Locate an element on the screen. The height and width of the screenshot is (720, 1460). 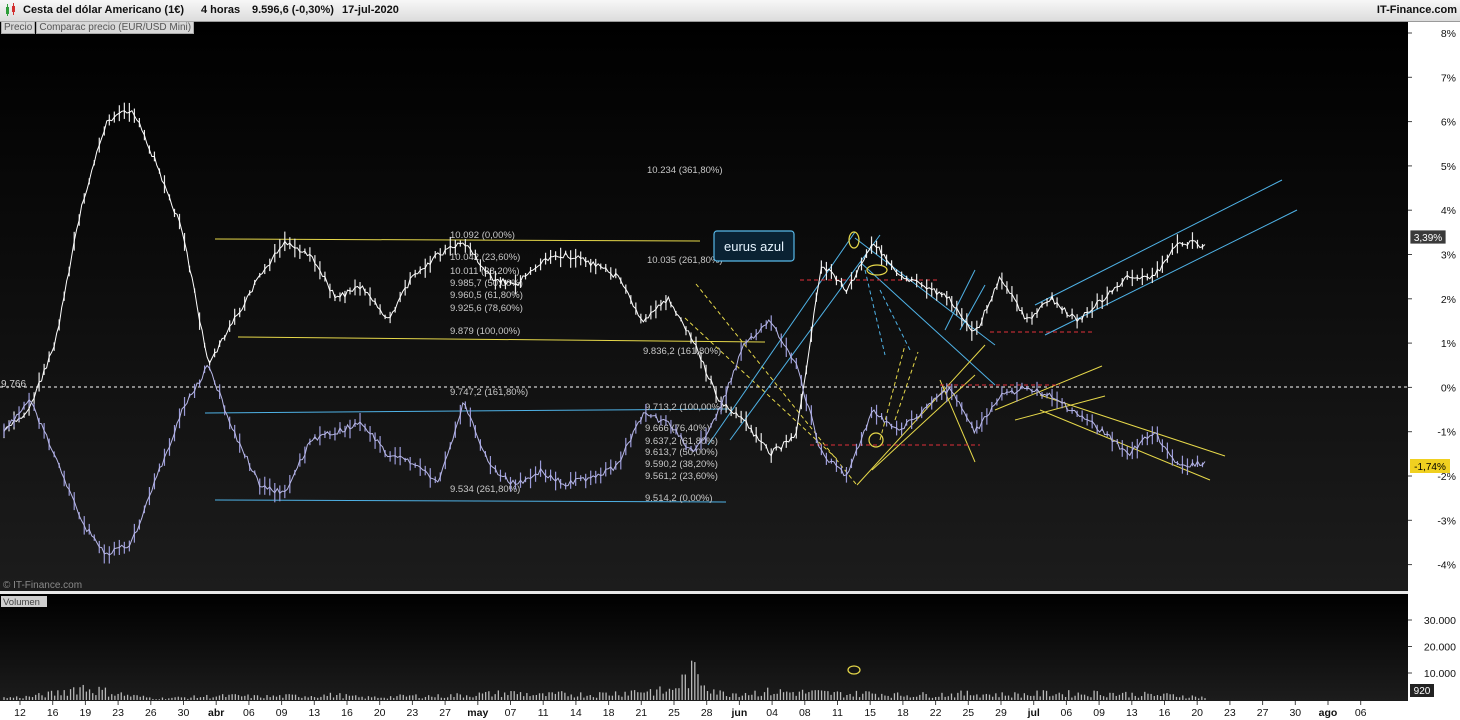
x-tick-label: 21 is located at coordinates (641, 713).